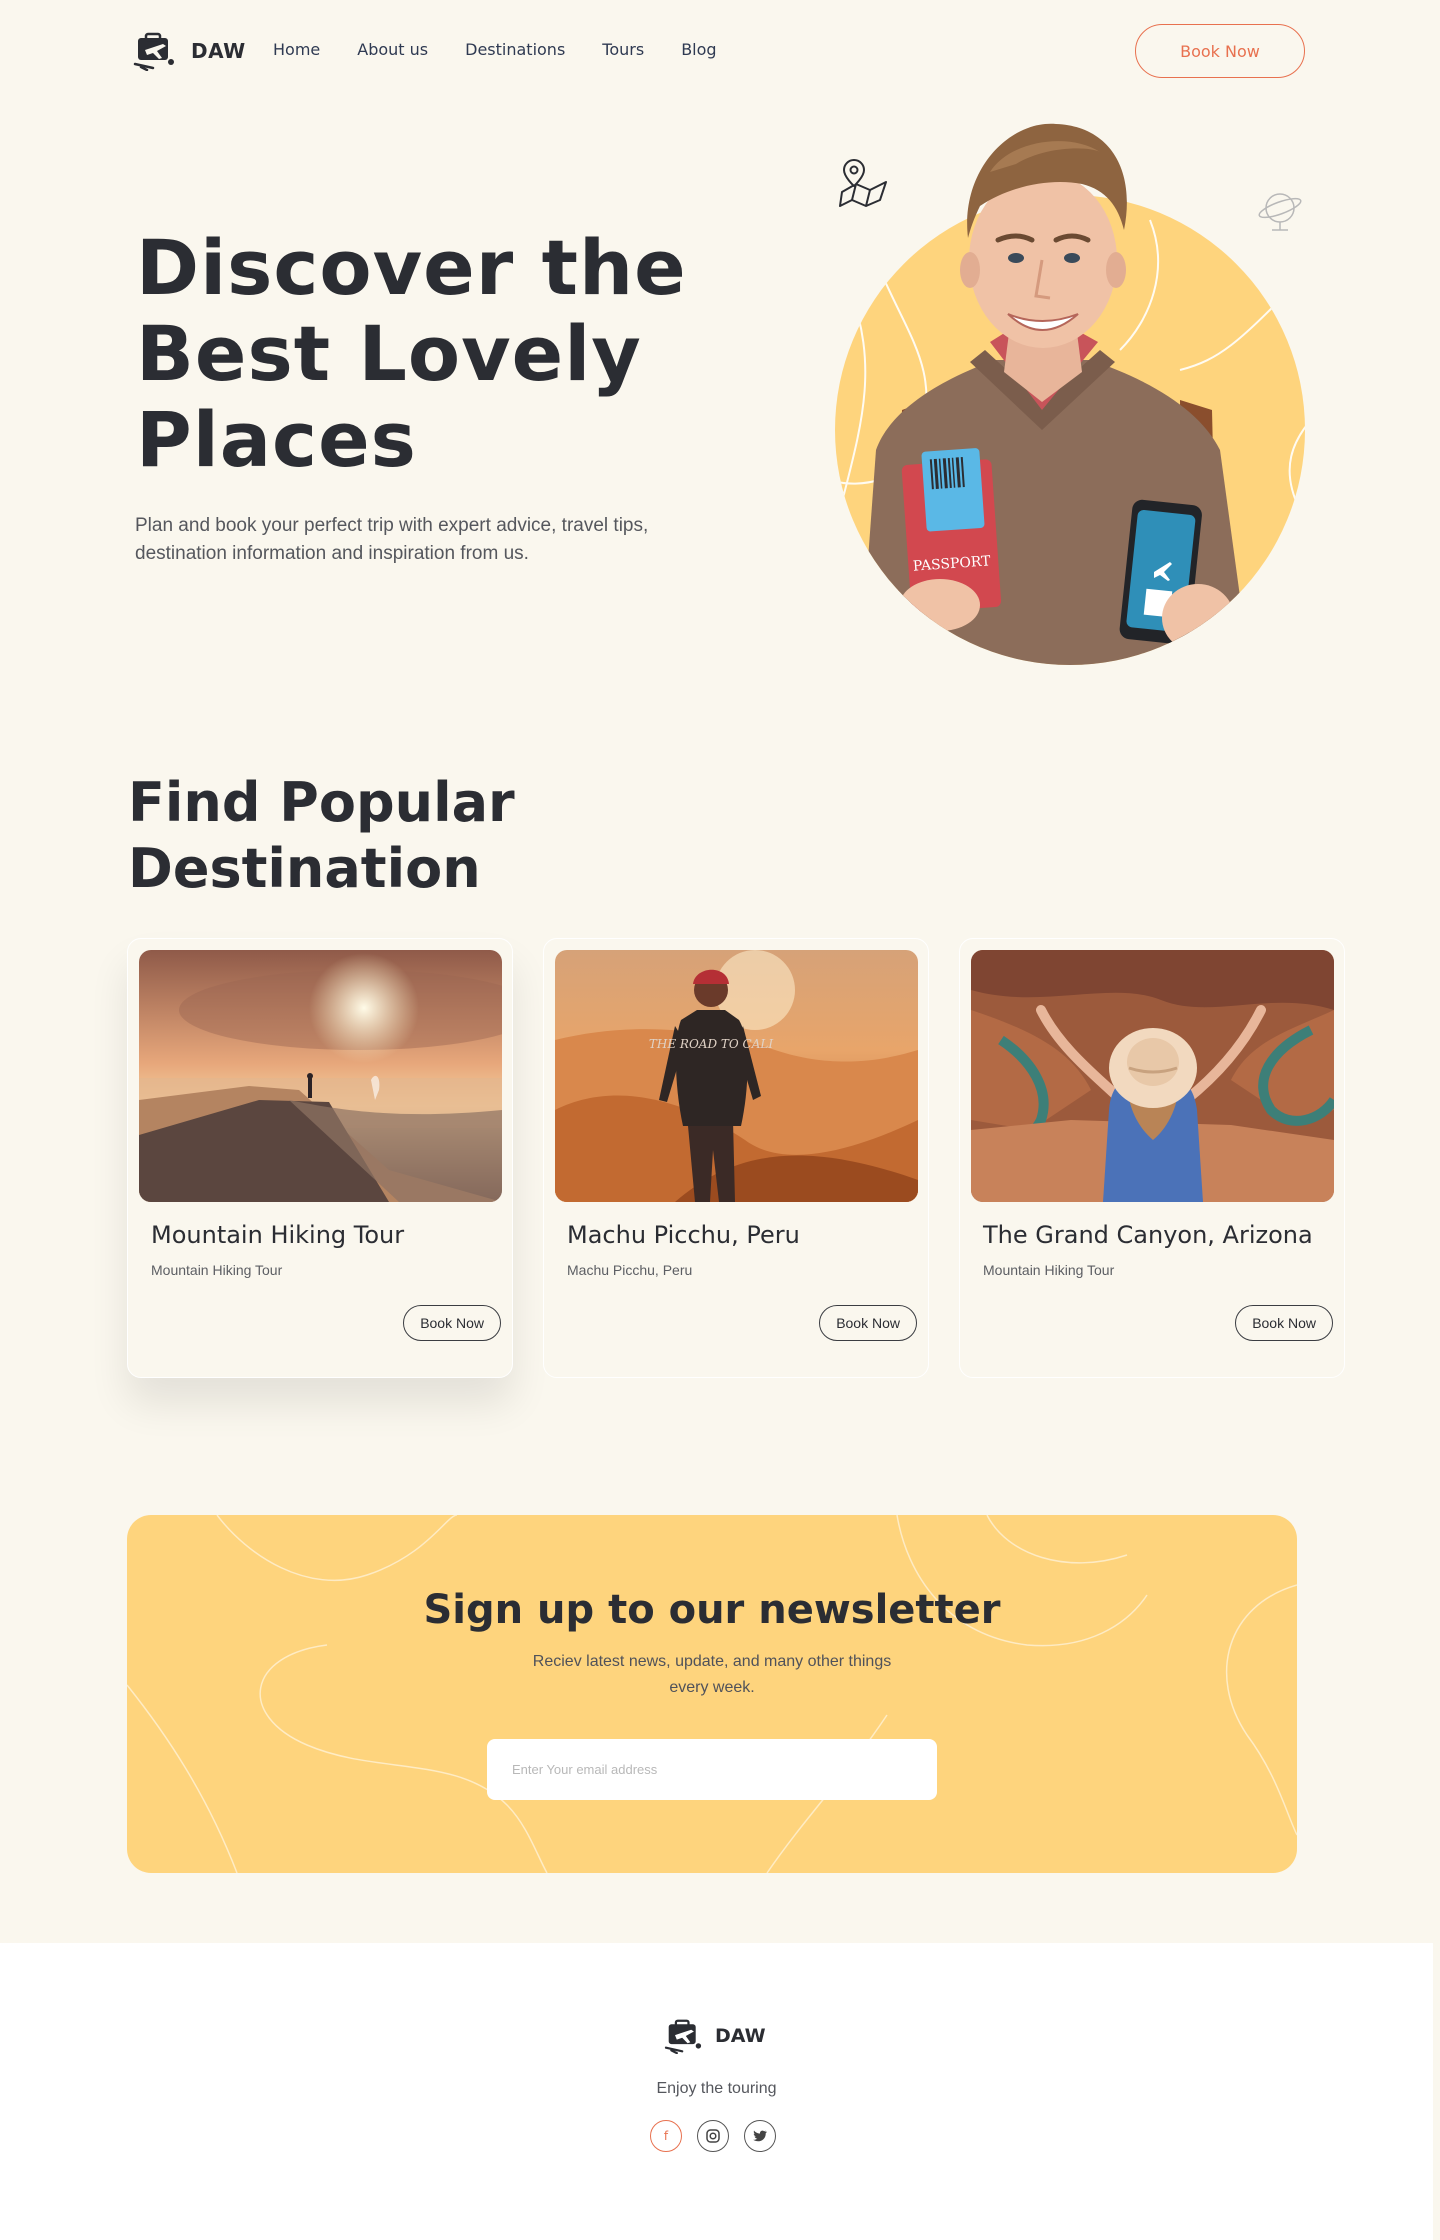  Describe the element at coordinates (1152, 1076) in the screenshot. I see `card-image-grand-canyon` at that location.